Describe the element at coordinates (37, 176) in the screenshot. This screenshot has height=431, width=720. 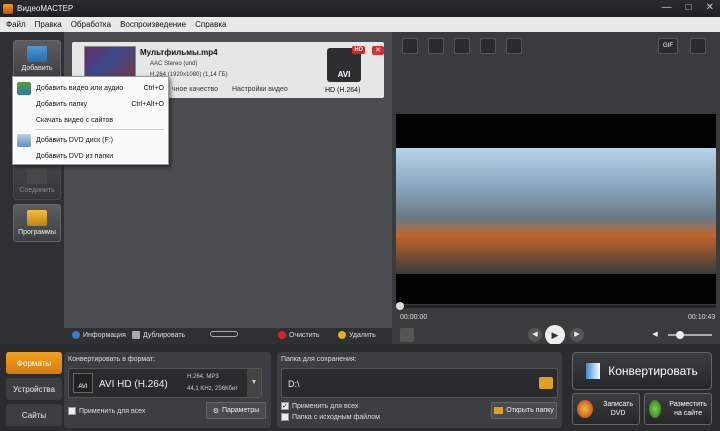
I see `join-icon` at that location.